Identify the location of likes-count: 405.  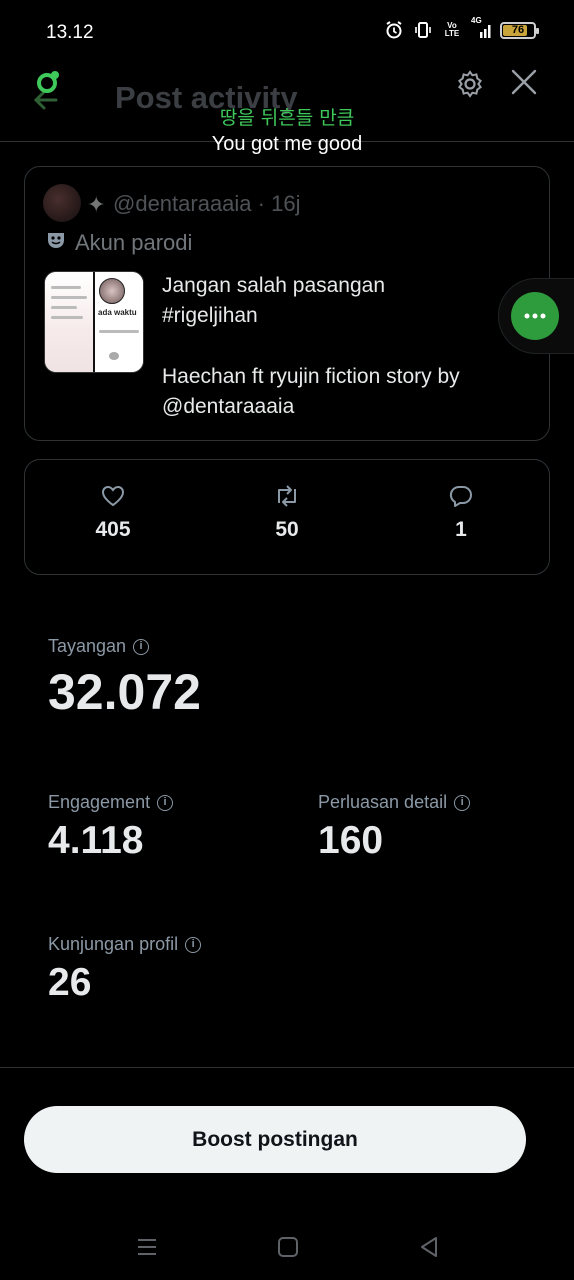
(113, 529).